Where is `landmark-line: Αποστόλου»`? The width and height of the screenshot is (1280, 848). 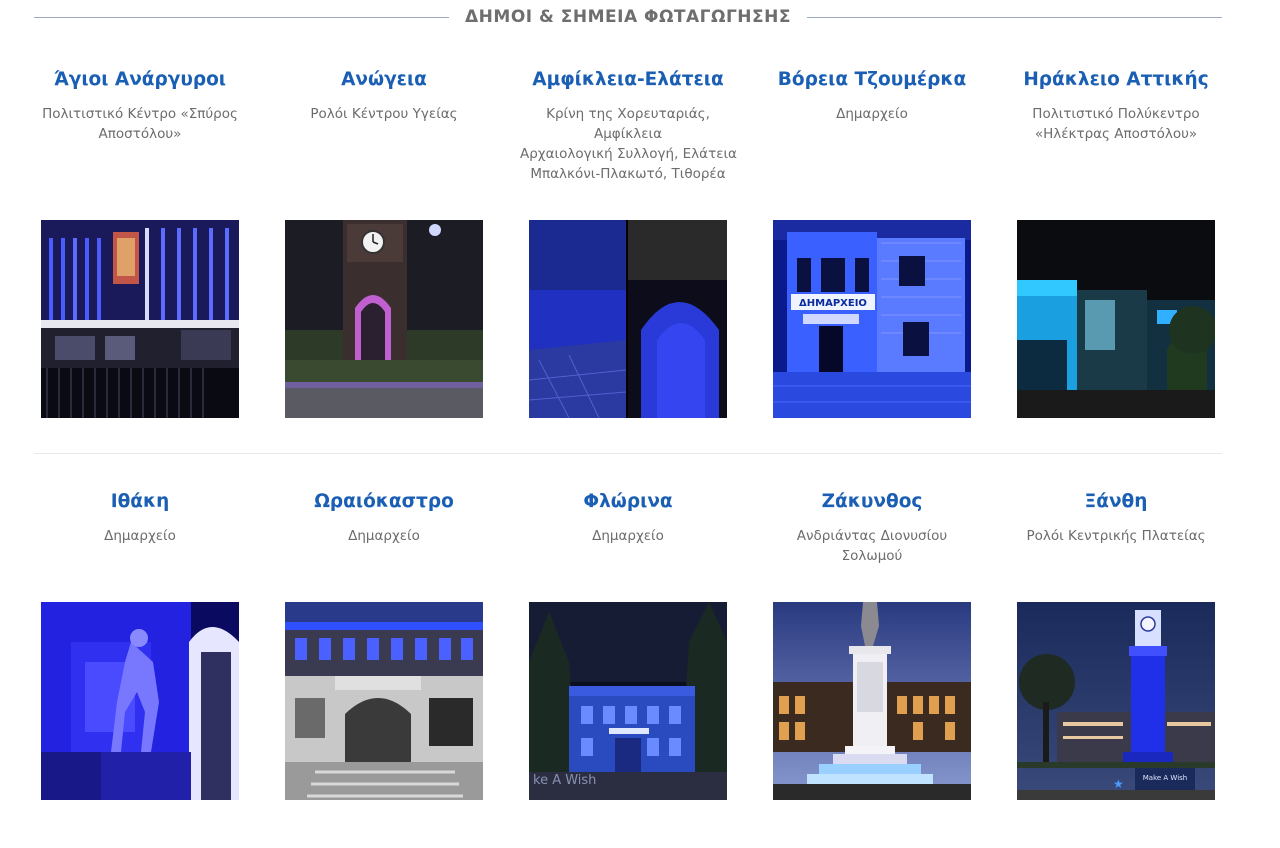 landmark-line: Αποστόλου» is located at coordinates (140, 134).